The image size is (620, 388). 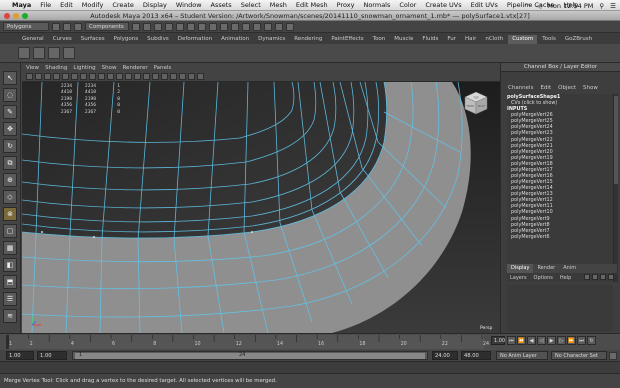 I want to click on channel-box-menu-channels: Channels, so click(x=520, y=88).